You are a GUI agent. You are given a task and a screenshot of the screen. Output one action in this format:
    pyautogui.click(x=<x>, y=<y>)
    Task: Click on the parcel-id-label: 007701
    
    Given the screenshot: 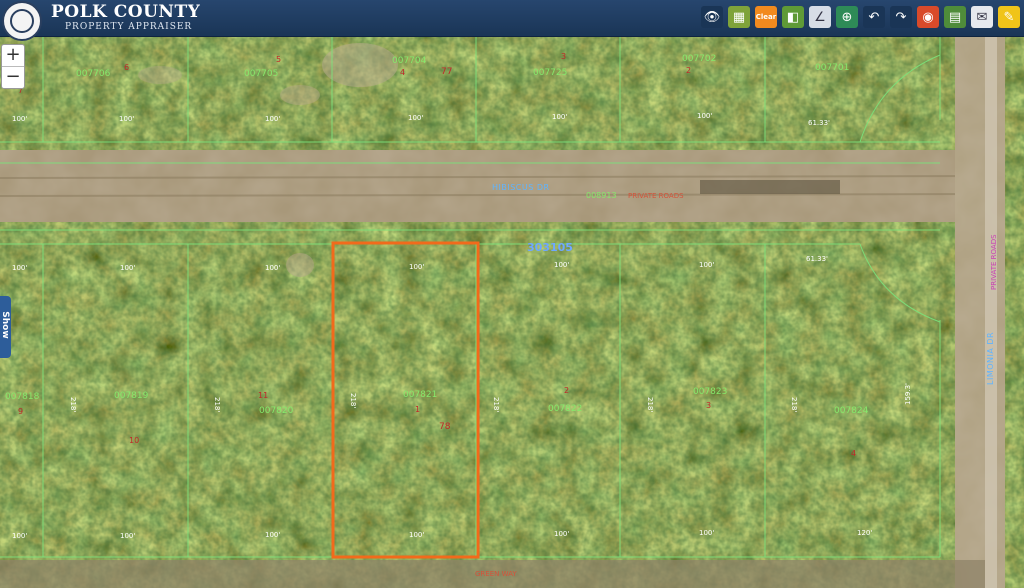 What is the action you would take?
    pyautogui.click(x=832, y=68)
    